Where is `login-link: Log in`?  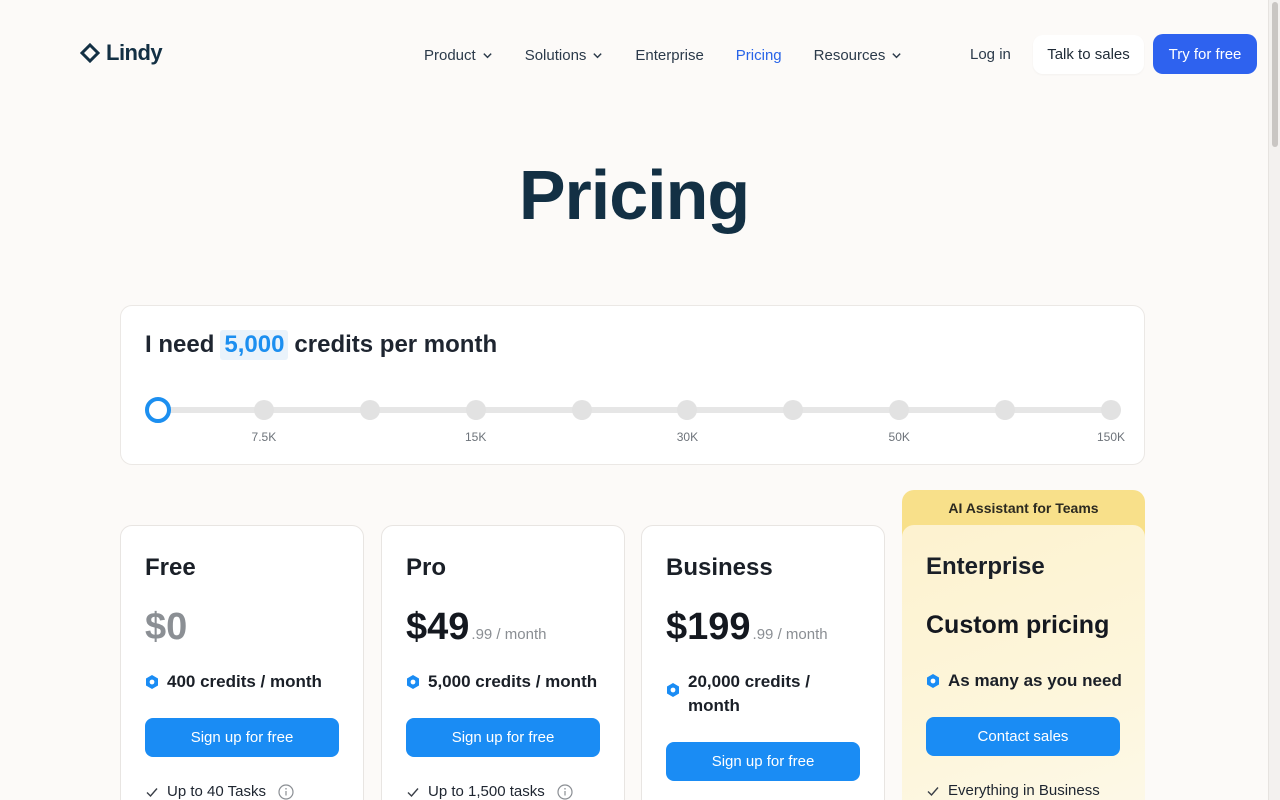
login-link: Log in is located at coordinates (990, 54).